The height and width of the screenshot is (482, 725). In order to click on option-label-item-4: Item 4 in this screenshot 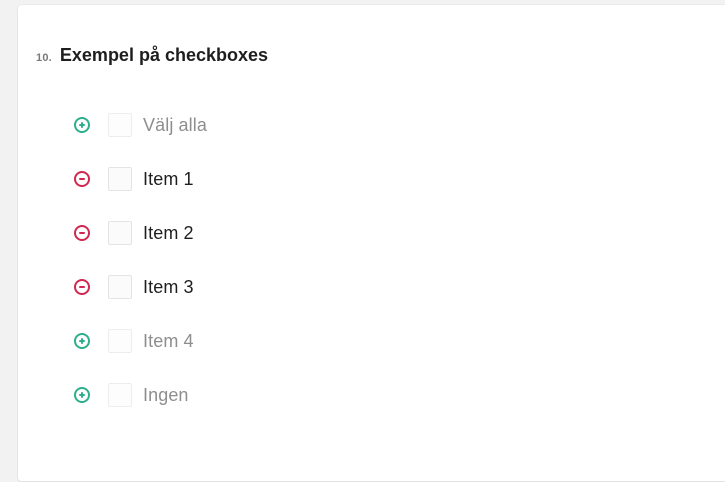, I will do `click(168, 340)`.